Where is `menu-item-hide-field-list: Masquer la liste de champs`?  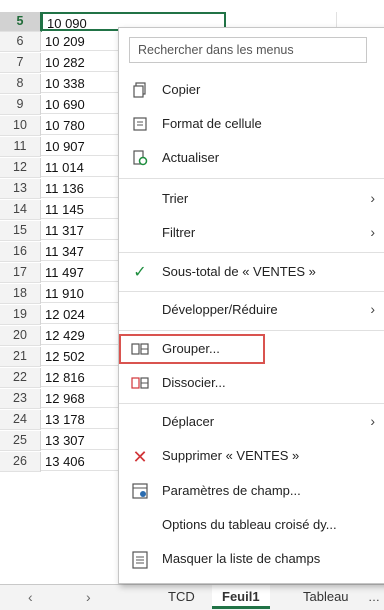 menu-item-hide-field-list: Masquer la liste de champs is located at coordinates (251, 559).